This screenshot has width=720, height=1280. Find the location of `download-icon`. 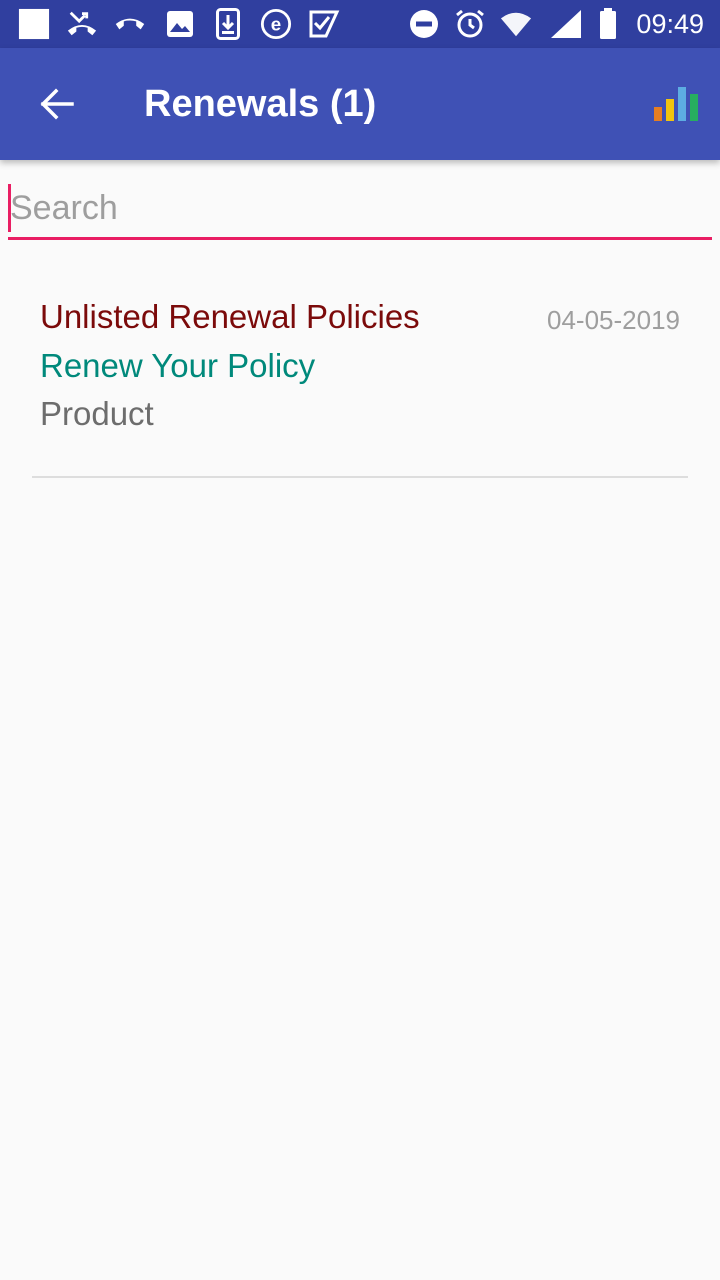

download-icon is located at coordinates (228, 24).